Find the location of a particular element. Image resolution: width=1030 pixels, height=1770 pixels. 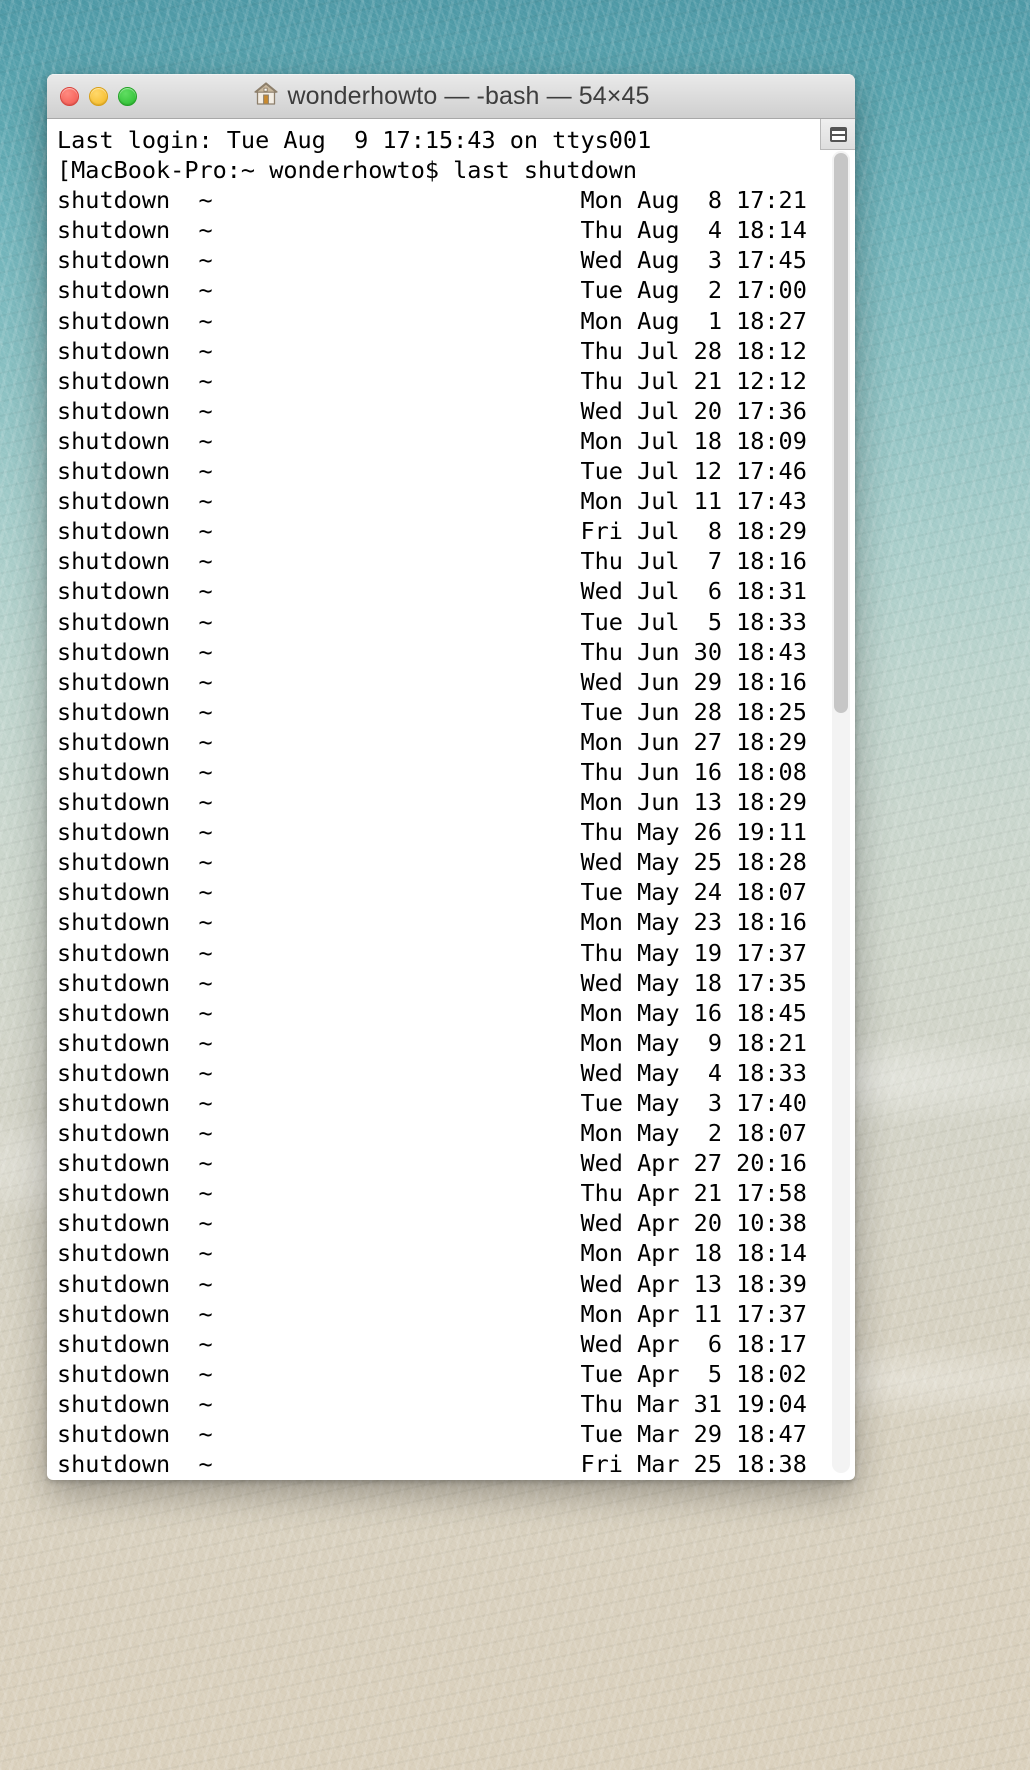

terminal-entry-row: shutdown ~ Thu Jul 28 18:12 is located at coordinates (432, 350).